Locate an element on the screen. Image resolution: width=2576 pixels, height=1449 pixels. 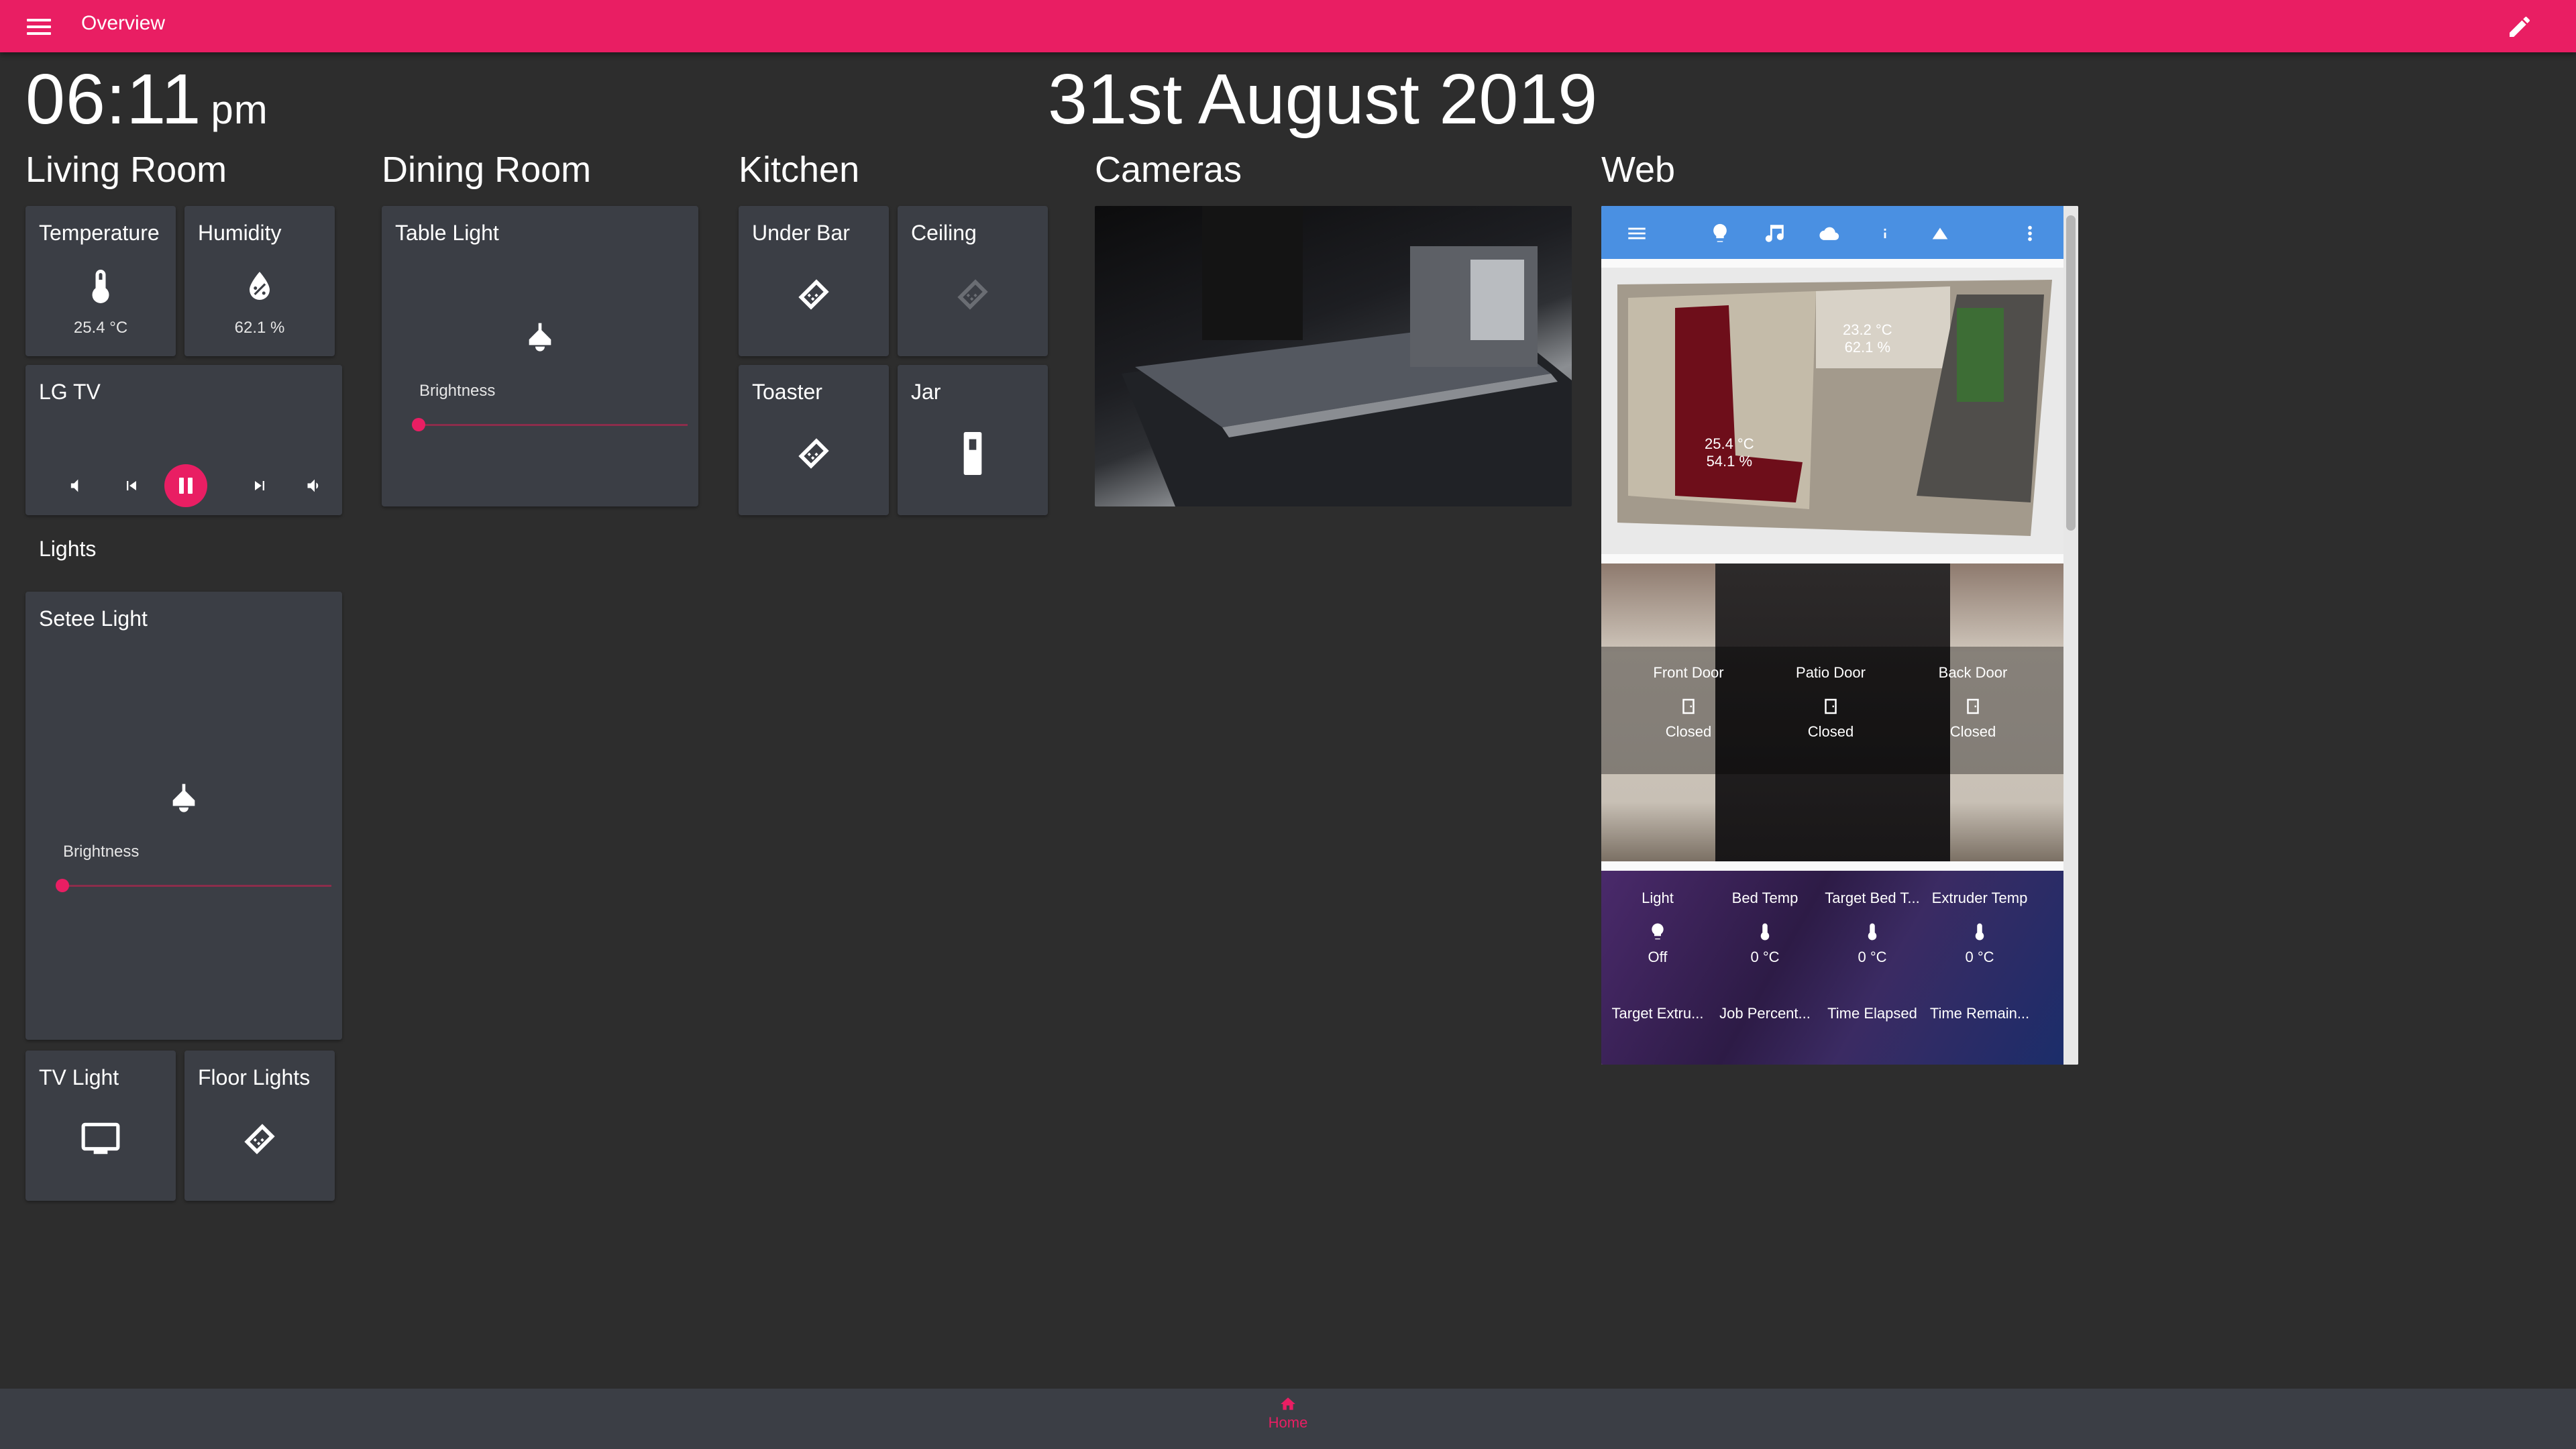
bottom-nav: Home is located at coordinates (1288, 1419).